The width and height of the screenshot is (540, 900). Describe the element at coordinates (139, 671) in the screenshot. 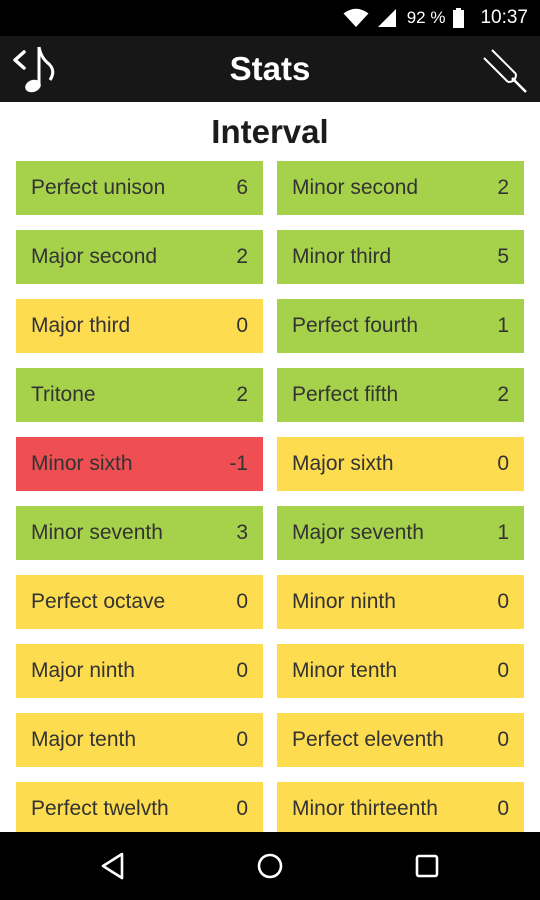

I see `interval-cell: Major ninth 0` at that location.